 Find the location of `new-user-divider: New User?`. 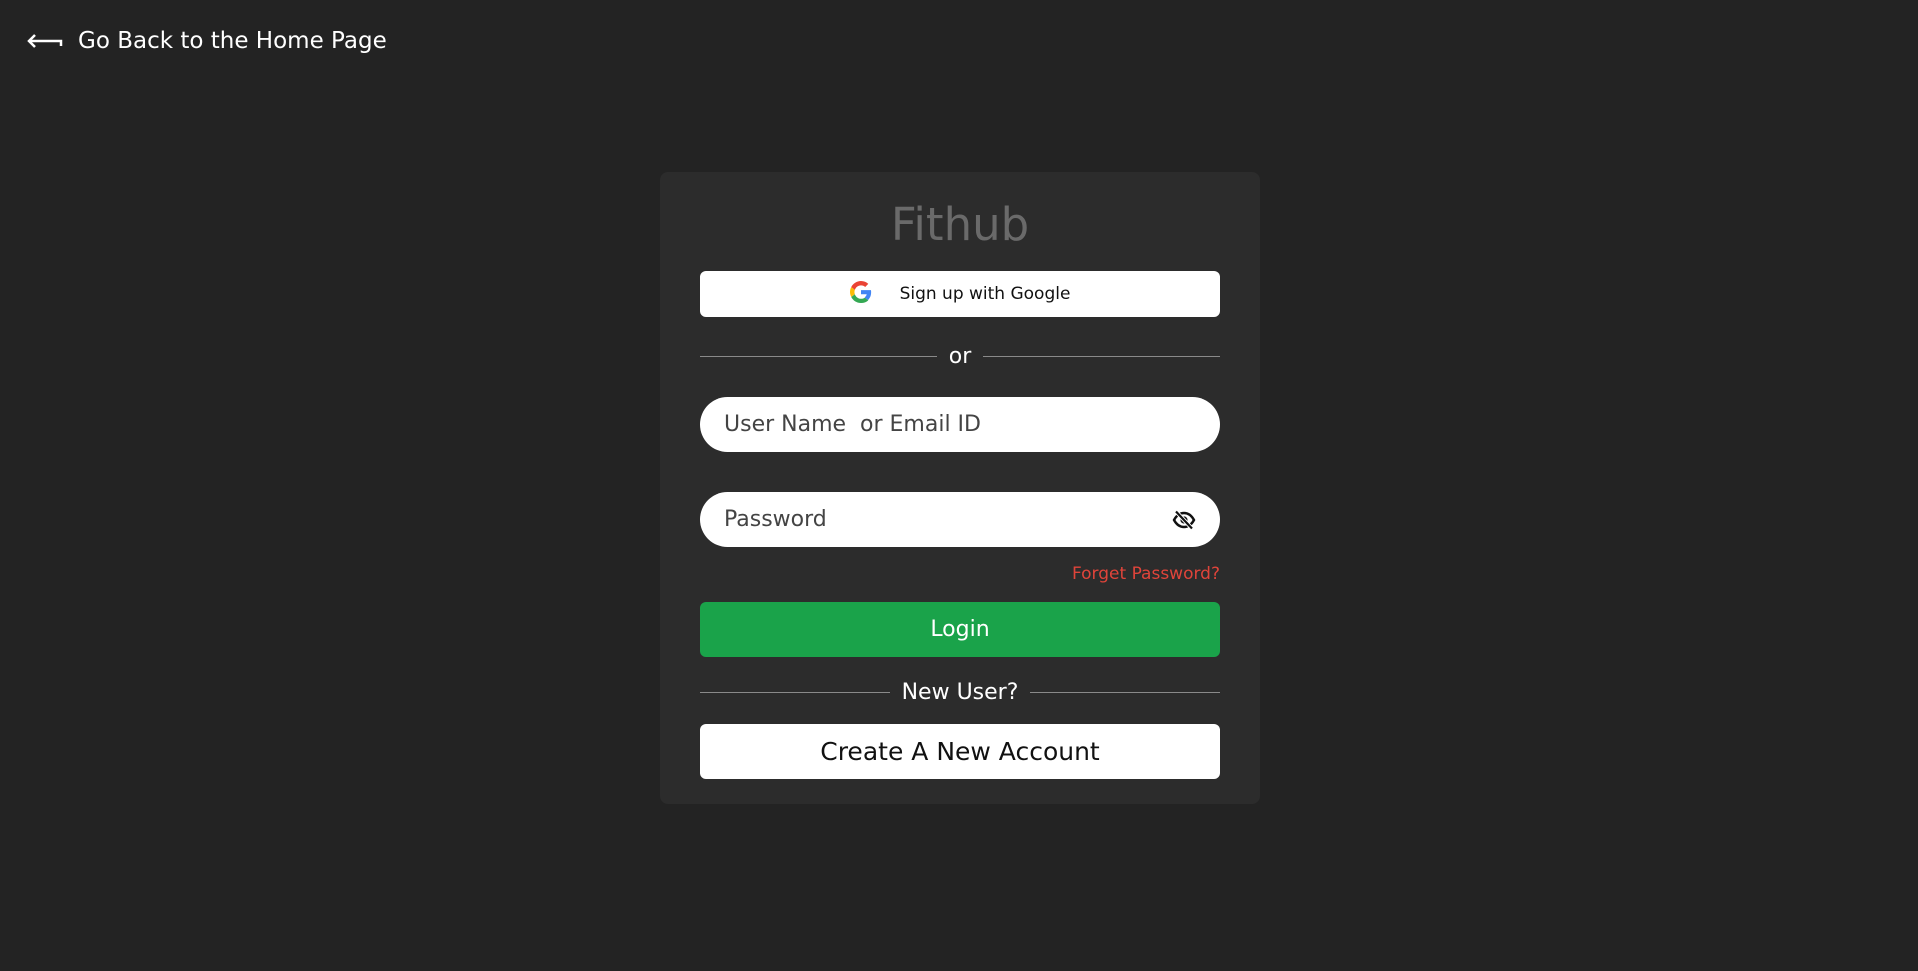

new-user-divider: New User? is located at coordinates (960, 692).